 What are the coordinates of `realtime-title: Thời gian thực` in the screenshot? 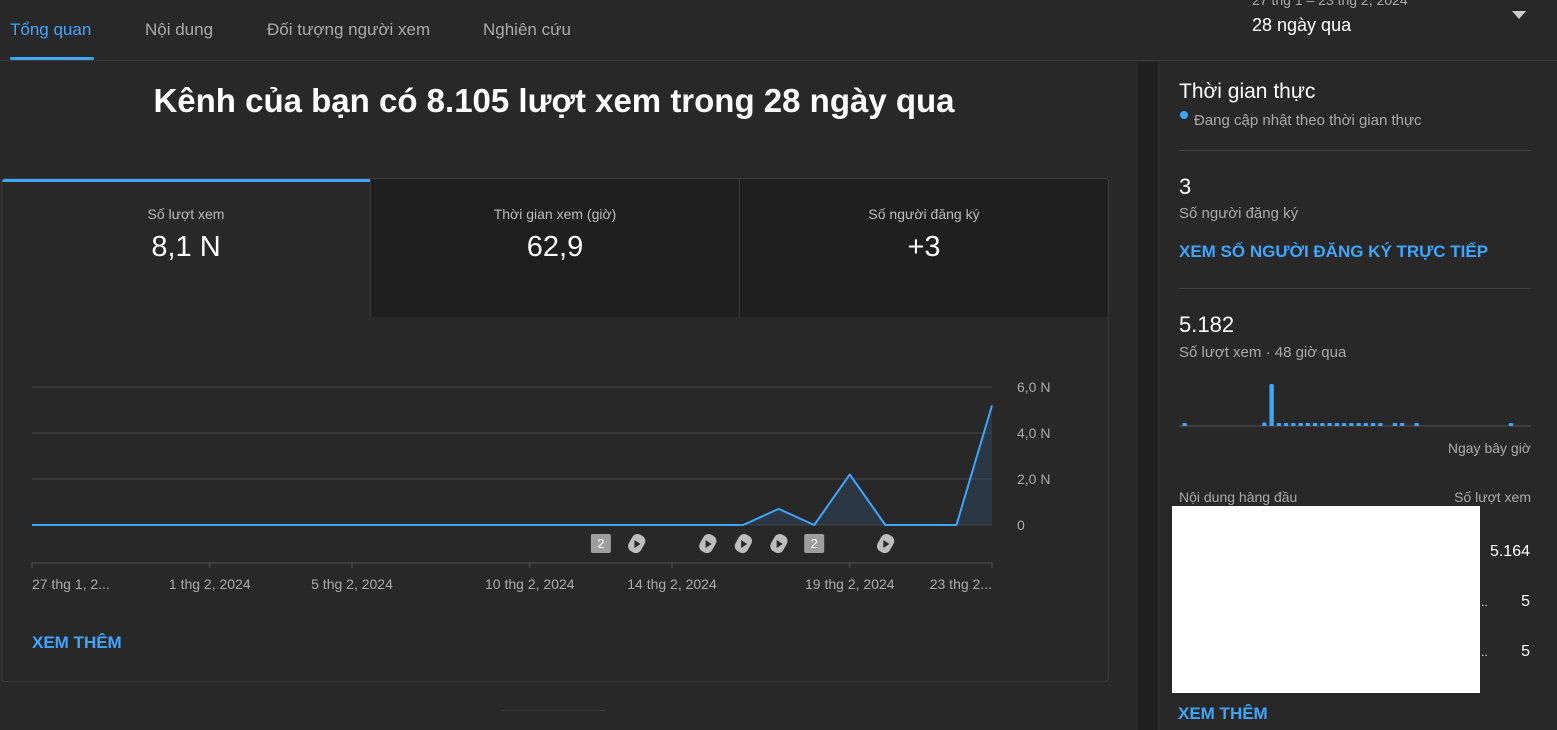 It's located at (1247, 91).